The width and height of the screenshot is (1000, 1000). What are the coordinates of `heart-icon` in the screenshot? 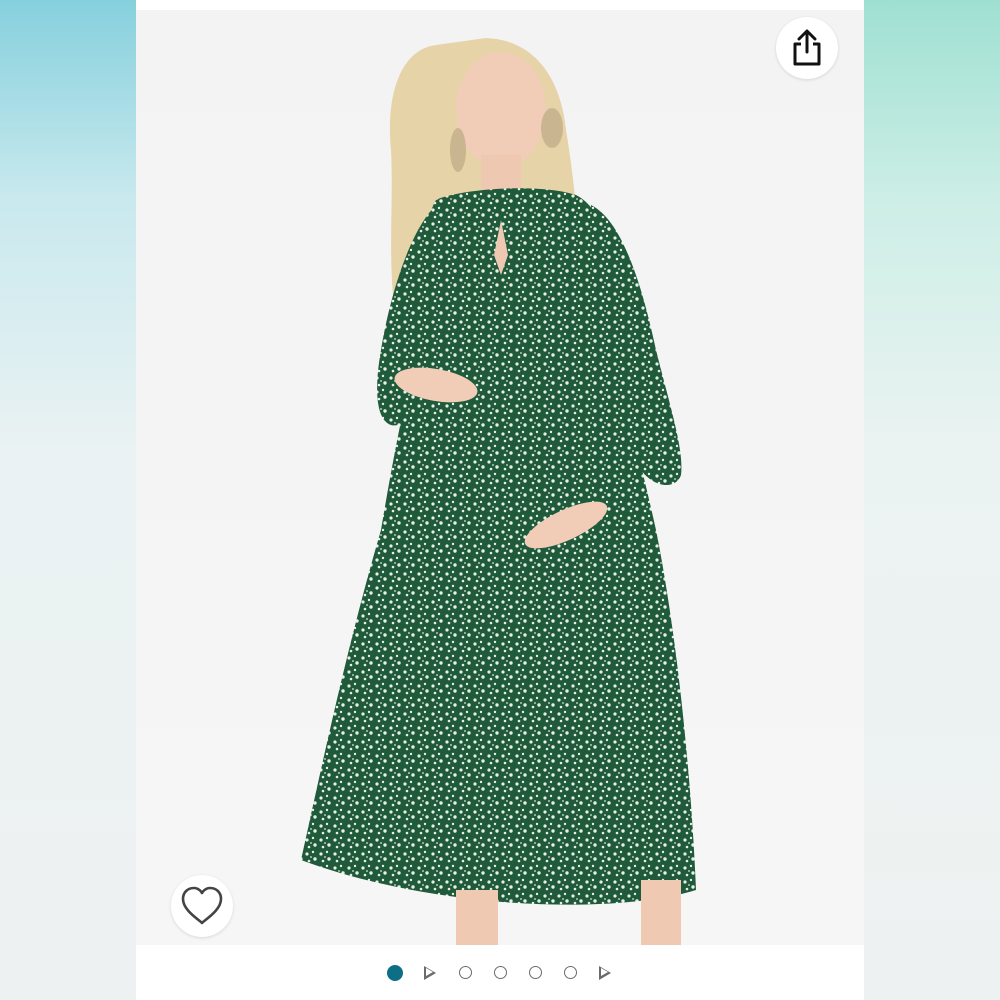 It's located at (202, 905).